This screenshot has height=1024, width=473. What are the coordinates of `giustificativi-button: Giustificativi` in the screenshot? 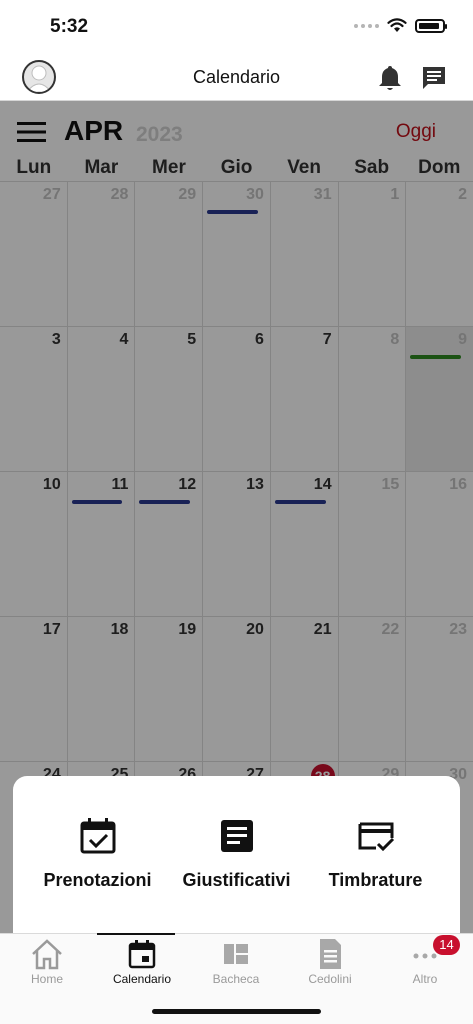 It's located at (236, 853).